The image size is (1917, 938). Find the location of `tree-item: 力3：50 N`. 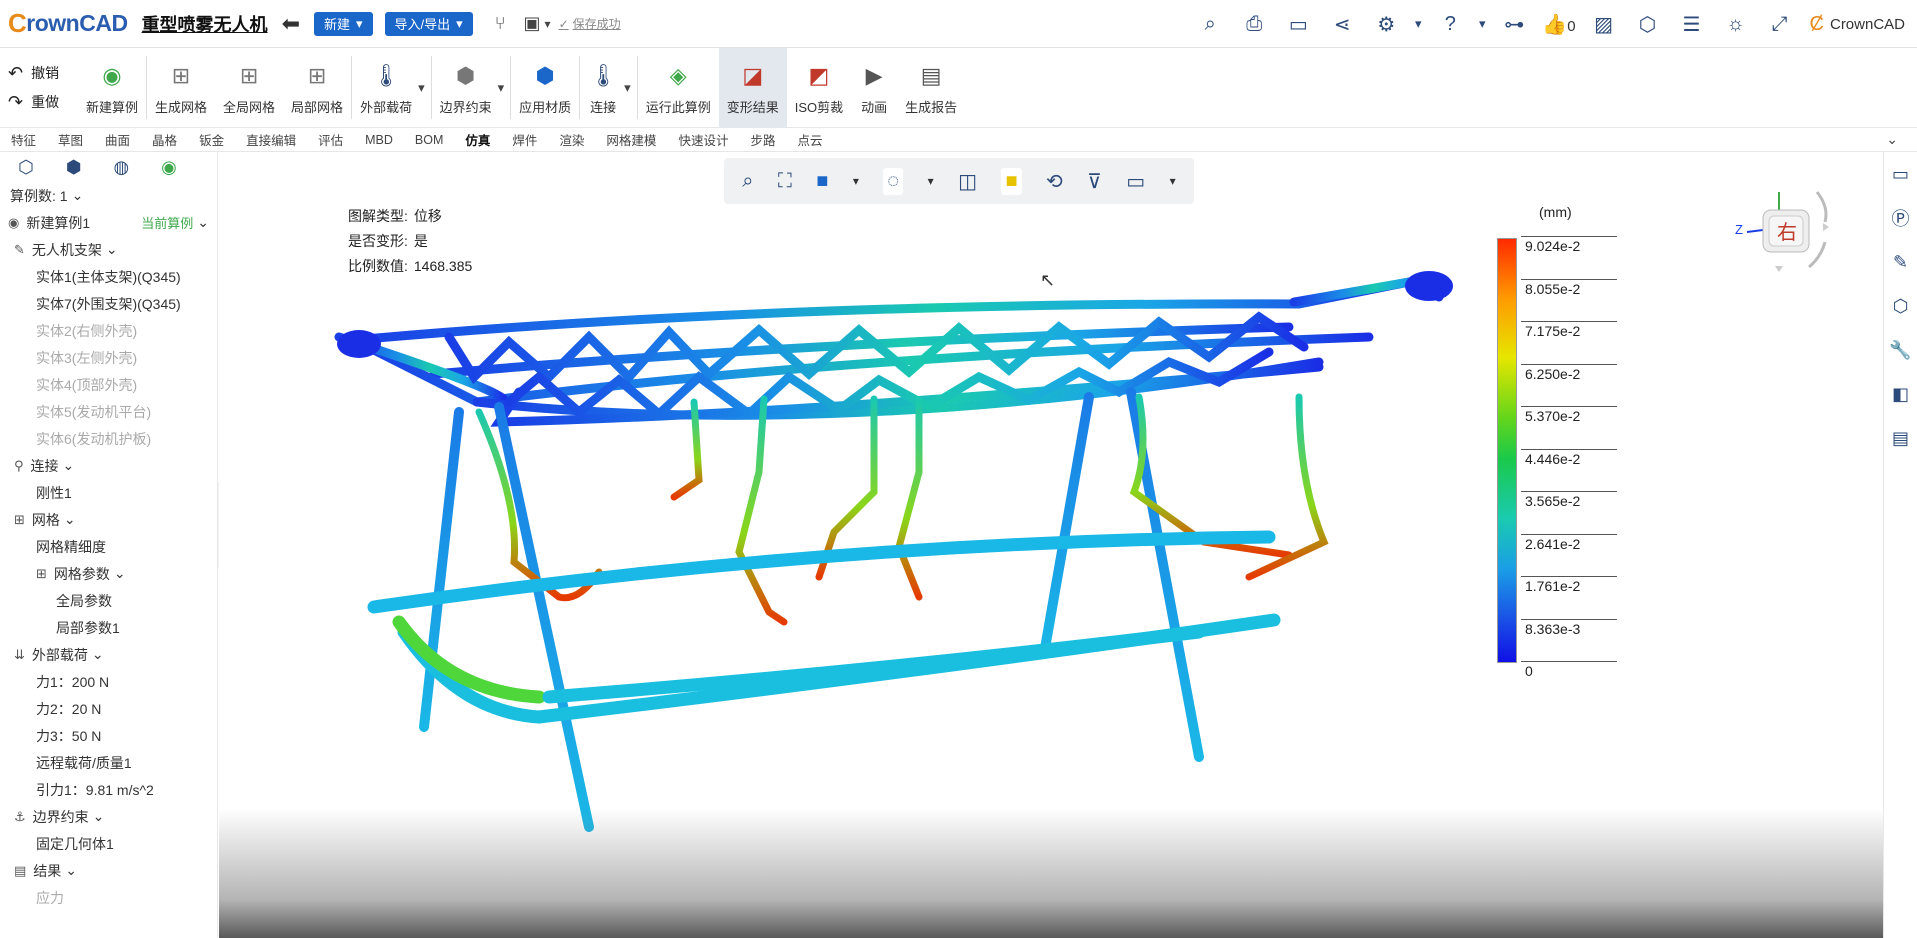

tree-item: 力3：50 N is located at coordinates (108, 735).